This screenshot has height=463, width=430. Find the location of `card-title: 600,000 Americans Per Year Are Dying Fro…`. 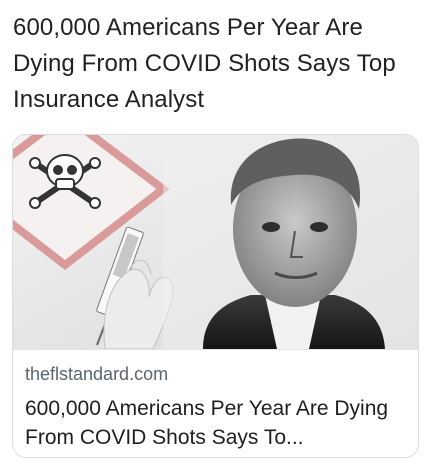

card-title: 600,000 Americans Per Year Are Dying Fro… is located at coordinates (217, 423).